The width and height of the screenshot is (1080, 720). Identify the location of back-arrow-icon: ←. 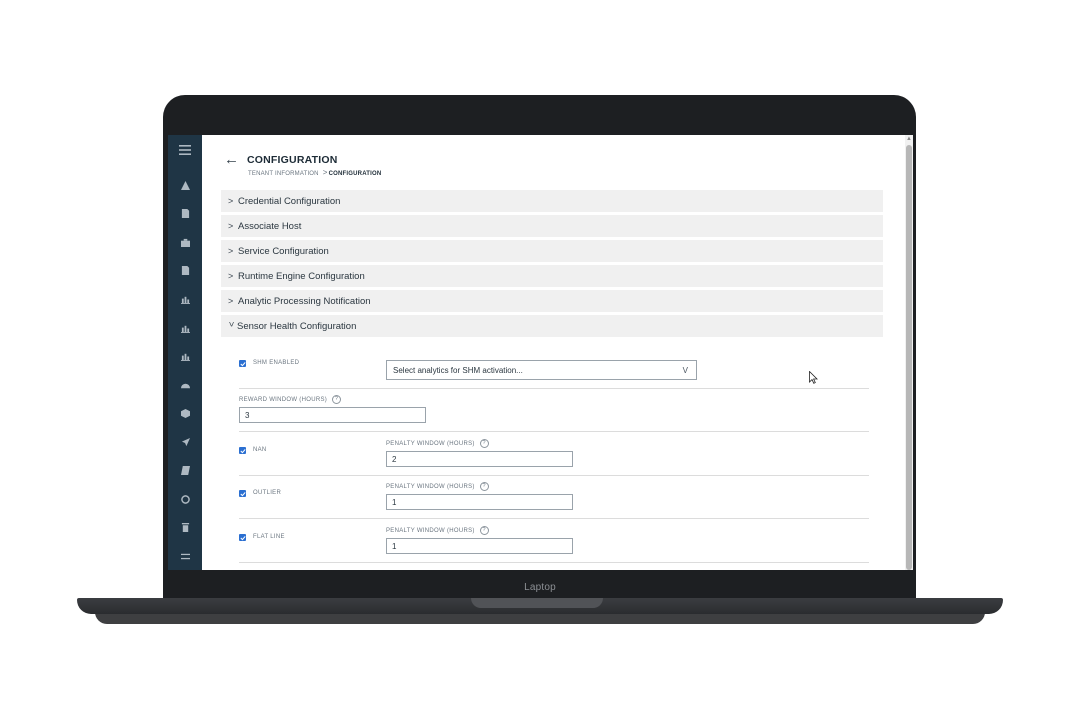
(231, 159).